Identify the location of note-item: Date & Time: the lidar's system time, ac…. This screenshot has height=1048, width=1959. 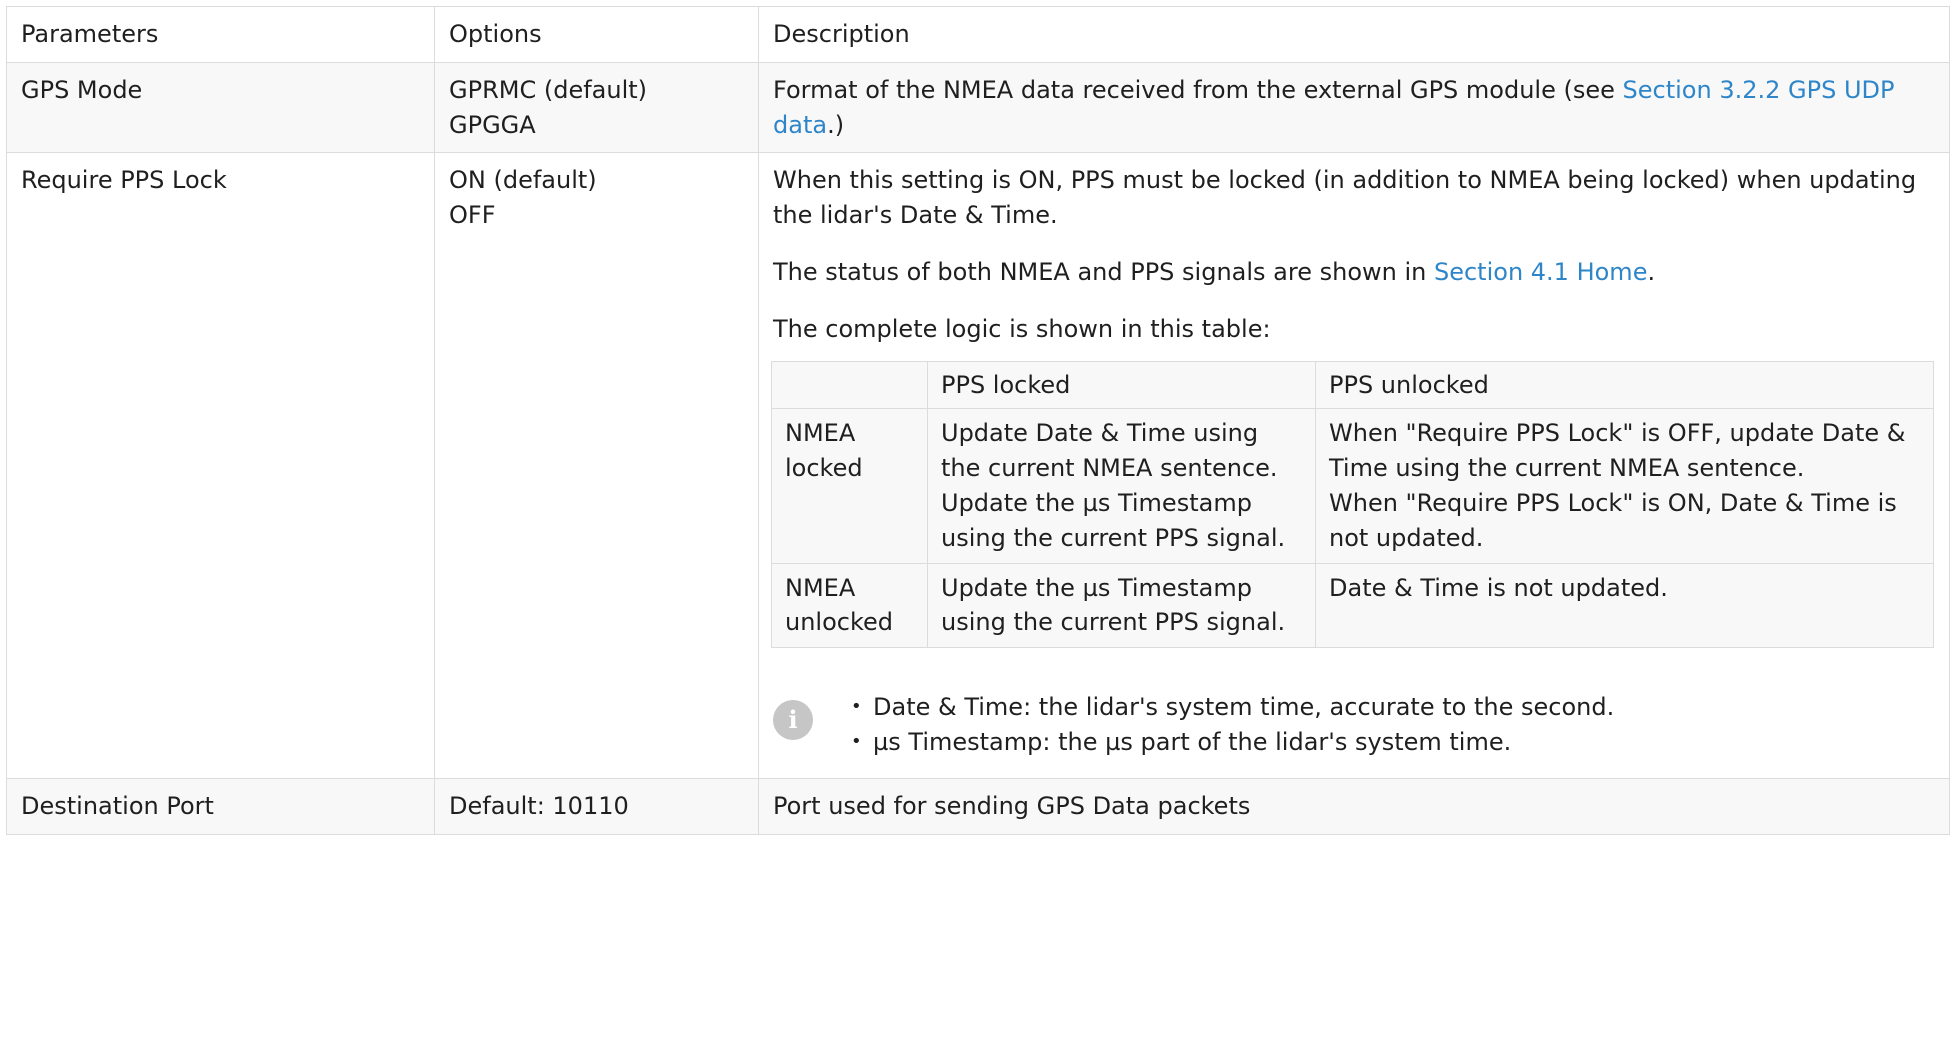
(1232, 707).